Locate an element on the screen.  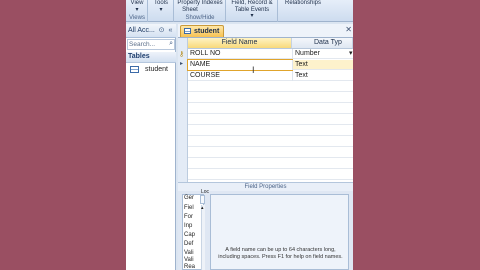
property-sheet-button: Property Indexes is located at coordinates (200, 3).